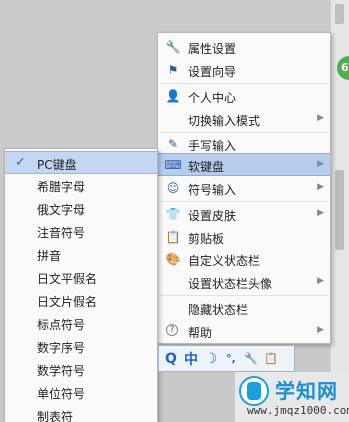 The width and height of the screenshot is (349, 422). Describe the element at coordinates (81, 346) in the screenshot. I see `submenu-item-number-sequence: 数字序号` at that location.